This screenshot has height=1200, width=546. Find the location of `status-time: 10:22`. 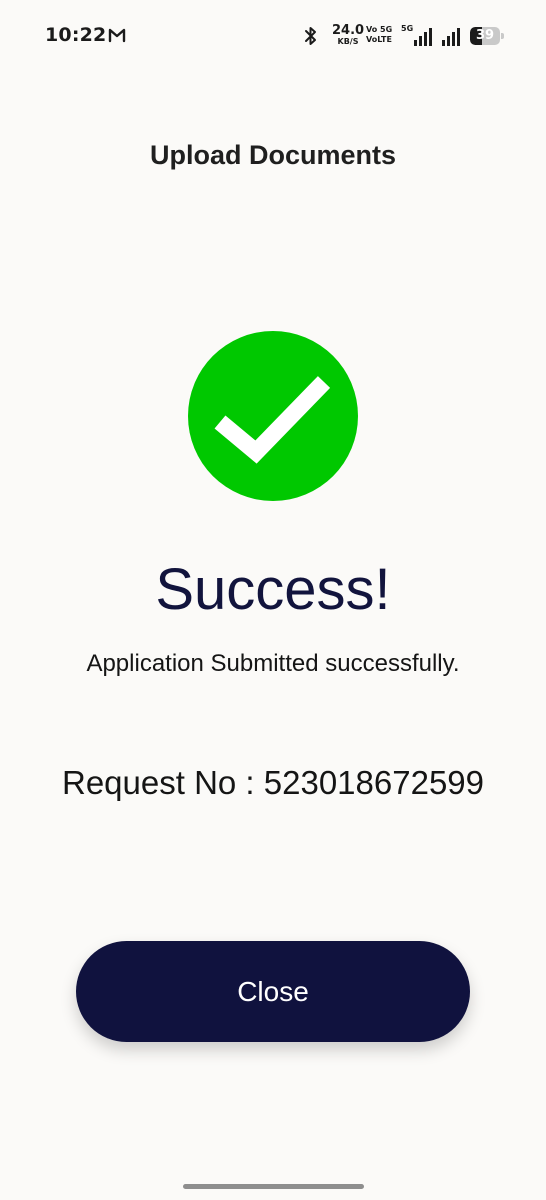

status-time: 10:22 is located at coordinates (76, 35).